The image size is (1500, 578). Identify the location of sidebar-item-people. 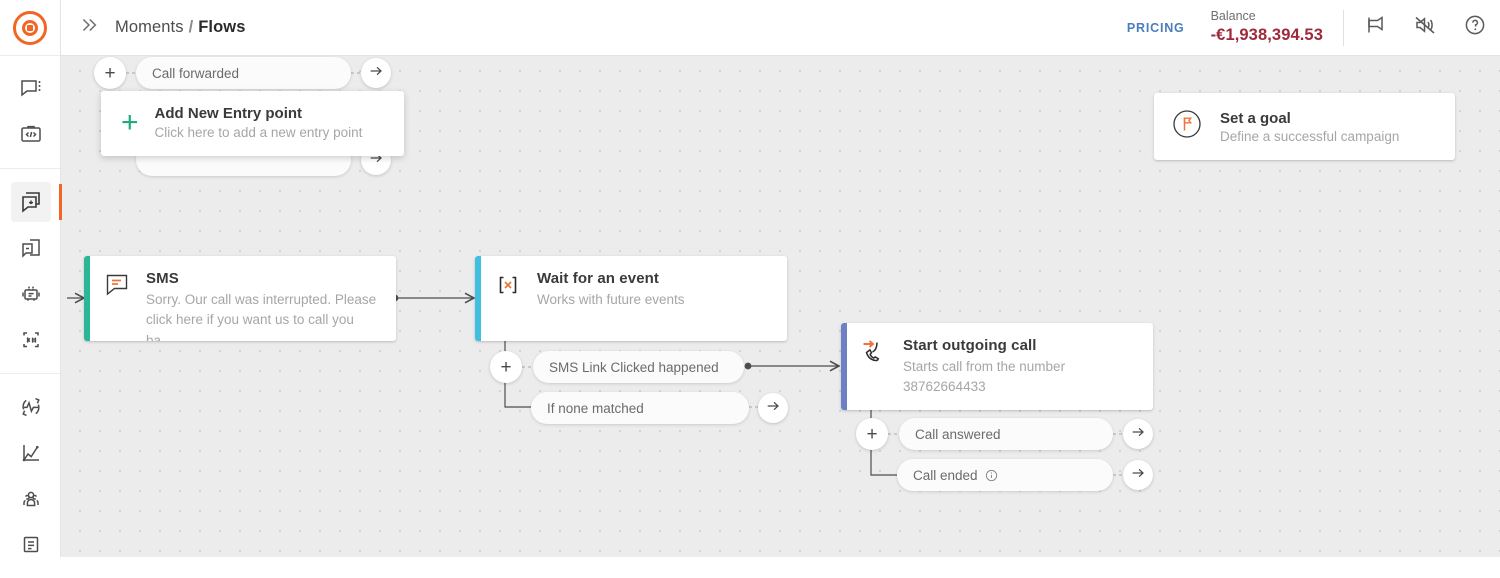
(30, 499).